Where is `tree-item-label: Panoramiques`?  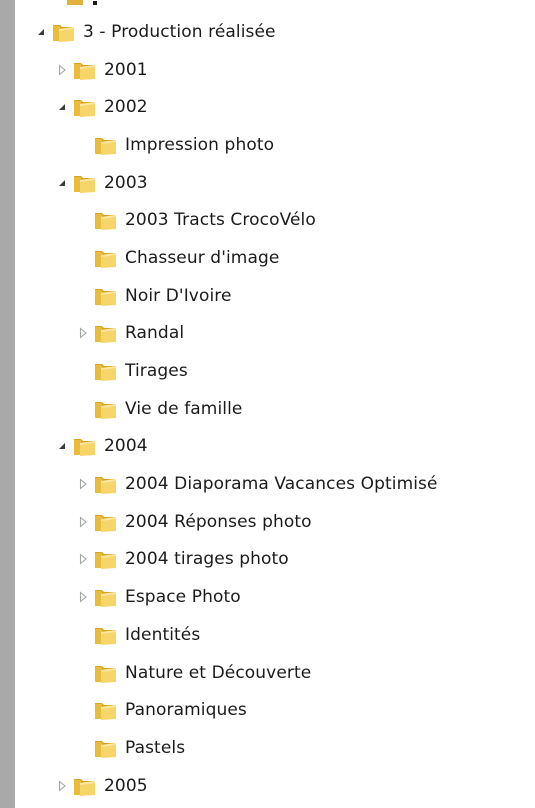
tree-item-label: Panoramiques is located at coordinates (186, 710).